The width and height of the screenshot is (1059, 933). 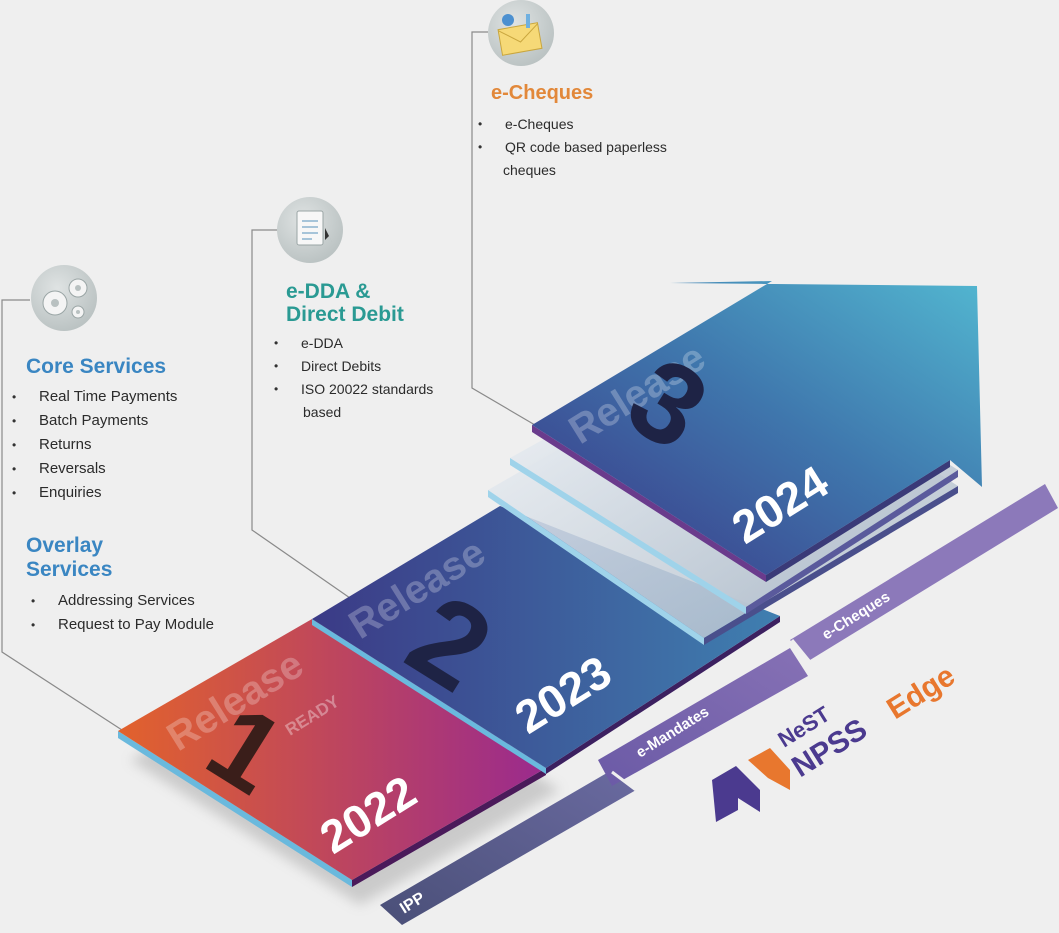 I want to click on list-item: • Direct Debits, so click(x=328, y=366).